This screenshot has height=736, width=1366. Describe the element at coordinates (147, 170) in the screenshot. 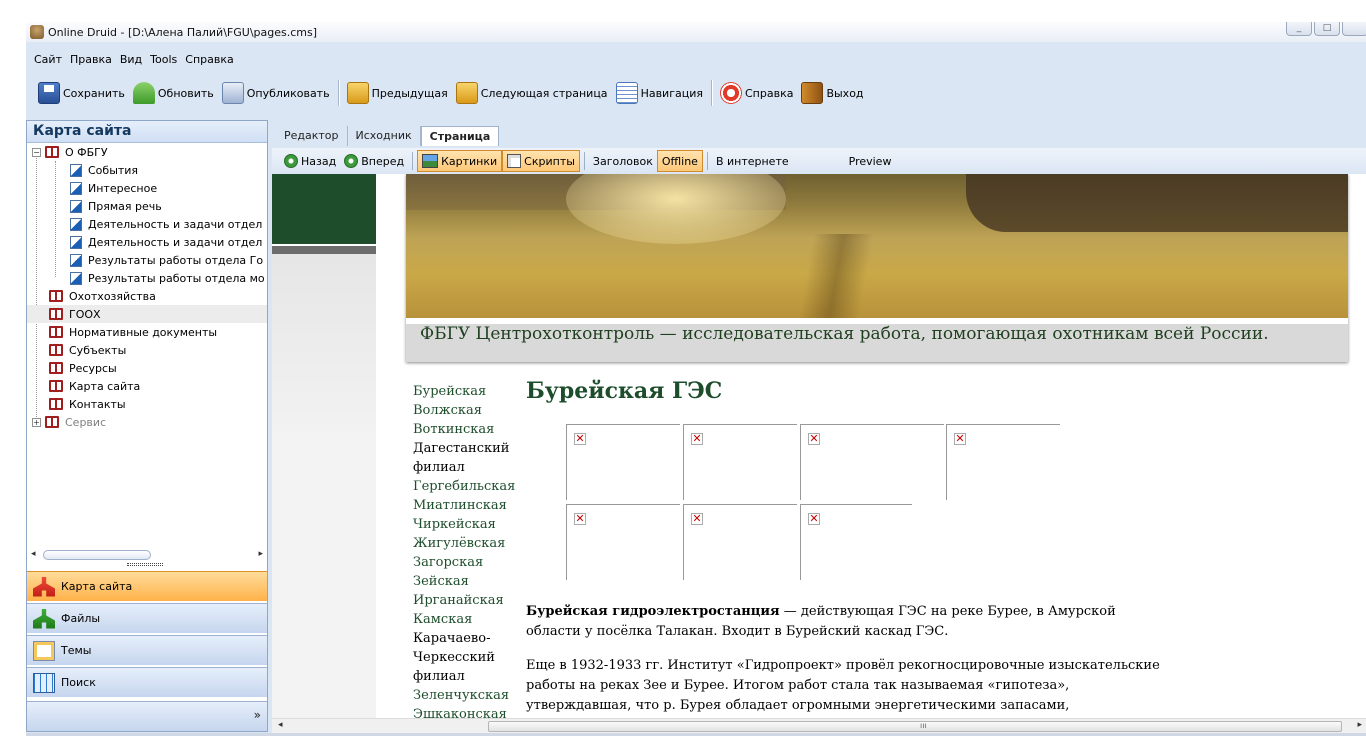

I see `tree-item-page: События` at that location.